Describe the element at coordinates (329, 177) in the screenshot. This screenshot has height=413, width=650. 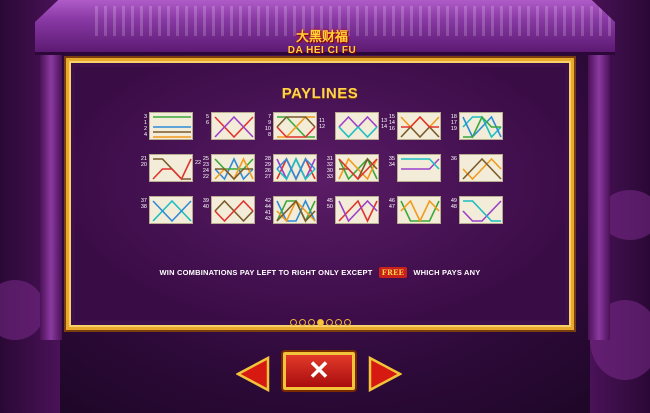
I see `payline-number: 33` at that location.